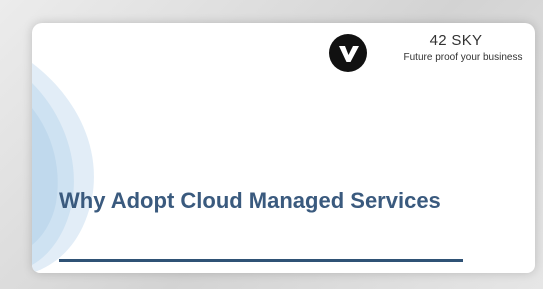 The width and height of the screenshot is (543, 289). I want to click on slide-title: Why Adopt Cloud Managed Services, so click(250, 200).